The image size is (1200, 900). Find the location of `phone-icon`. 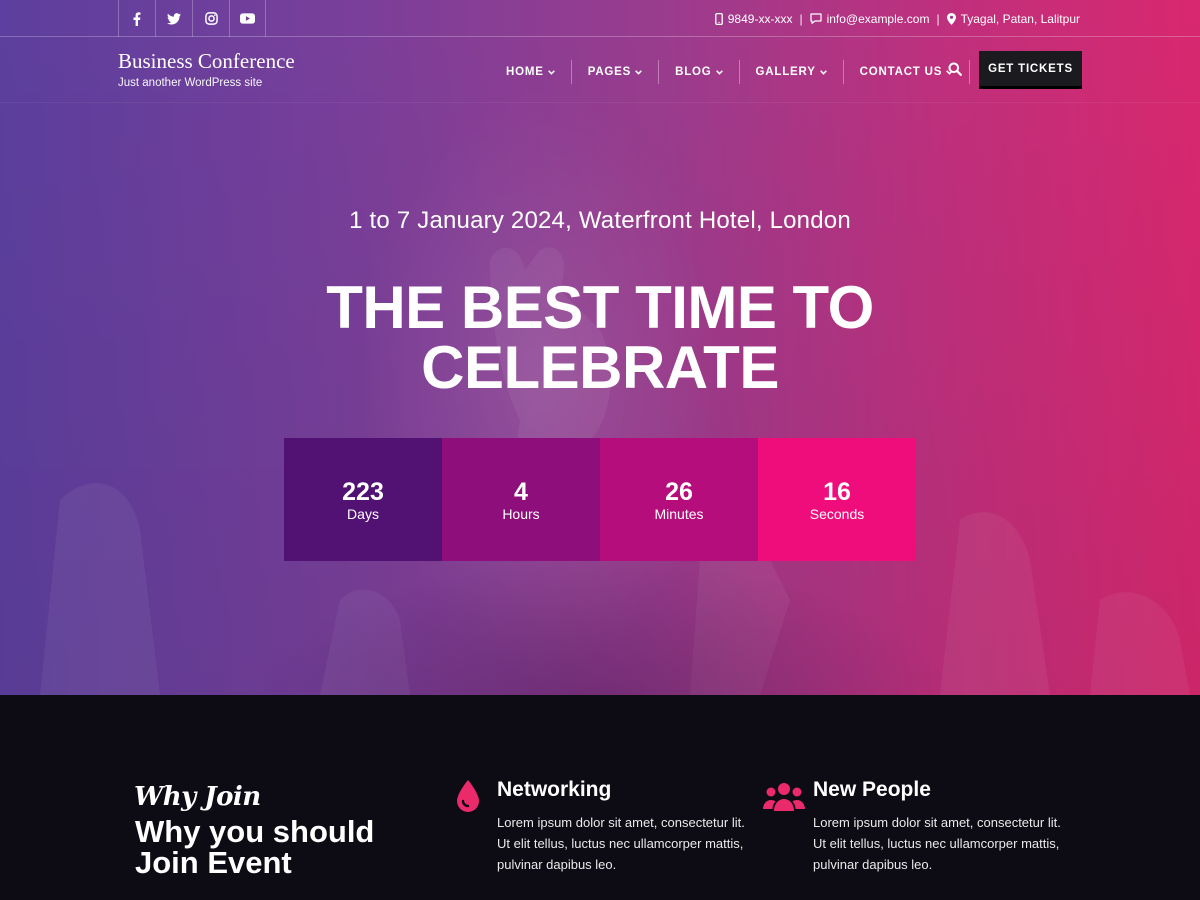

phone-icon is located at coordinates (718, 18).